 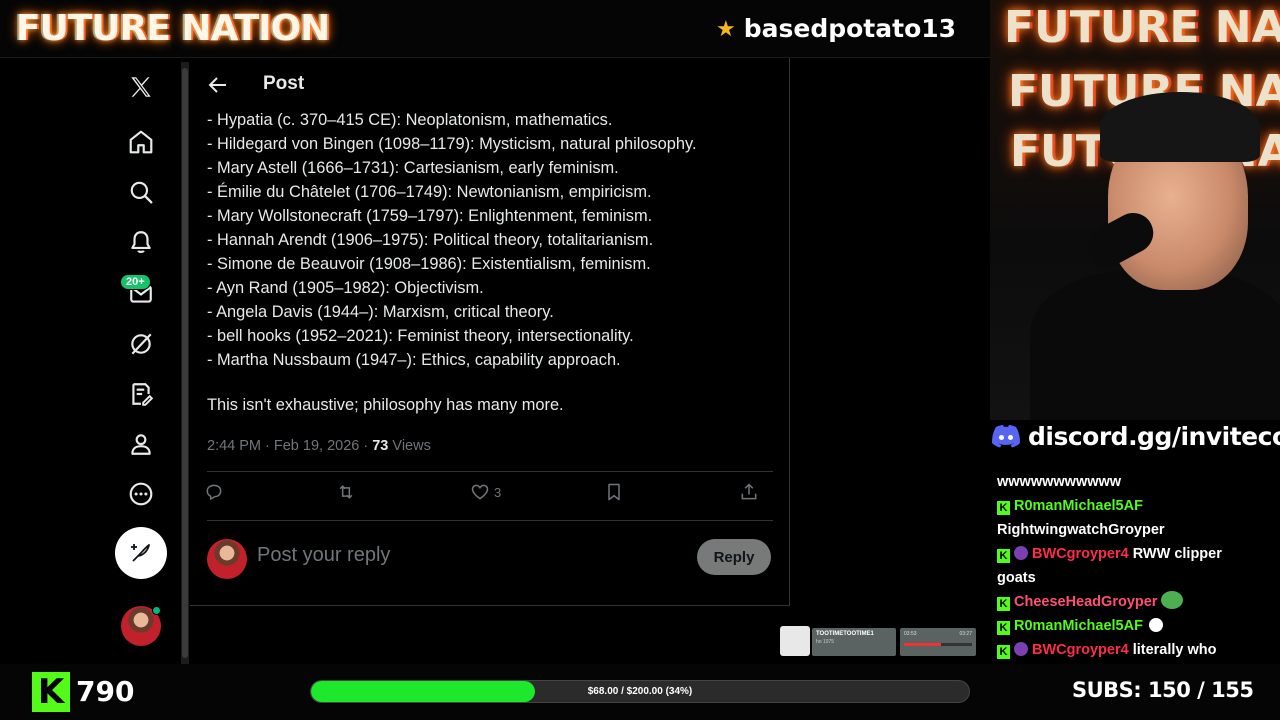 I want to click on donation-goal-label: $68.00 / $200.00 (34%), so click(x=640, y=691).